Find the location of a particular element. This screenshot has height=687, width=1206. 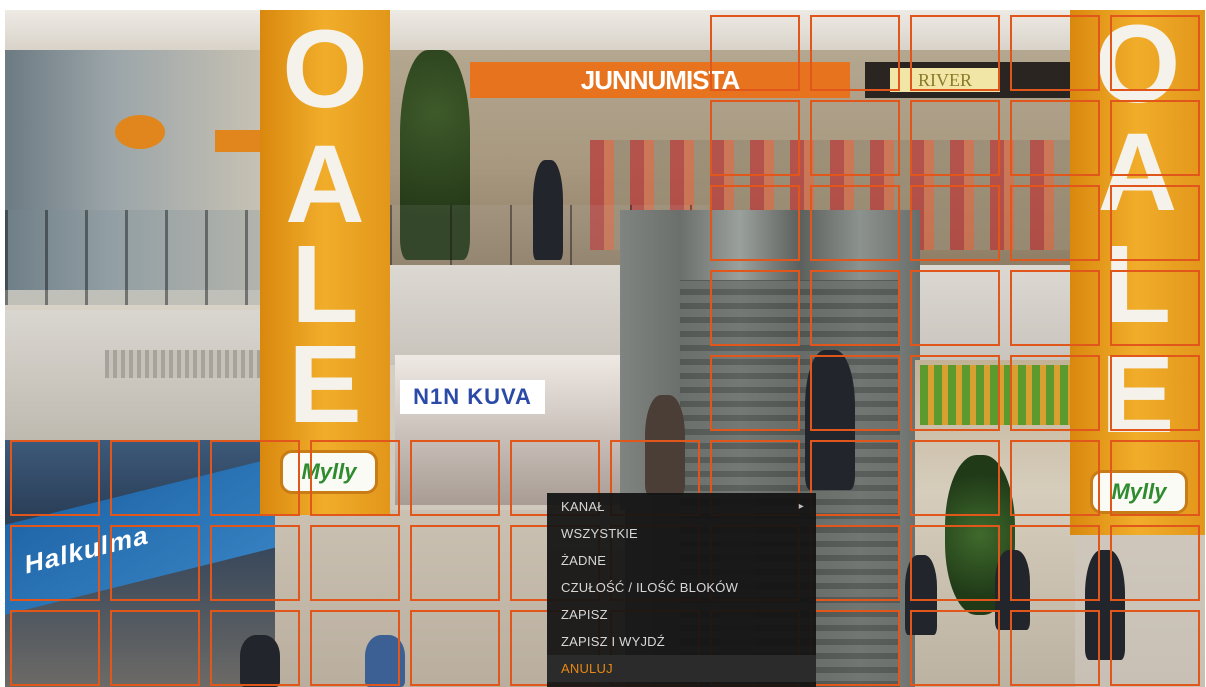

menu-item-zadne: ŻADNE is located at coordinates (681, 560).